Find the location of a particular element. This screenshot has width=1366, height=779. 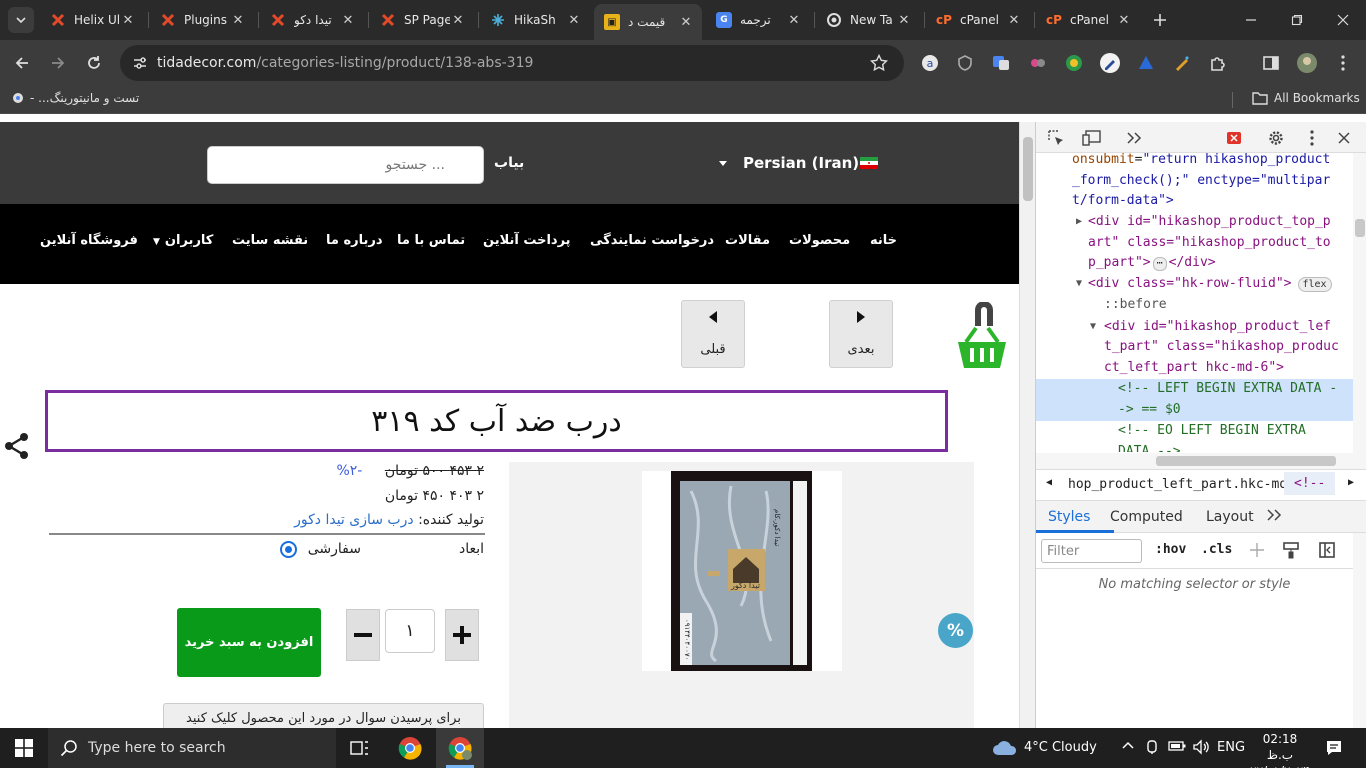

tab-active-product: ▣ قیمت د ✕ is located at coordinates (648, 22).